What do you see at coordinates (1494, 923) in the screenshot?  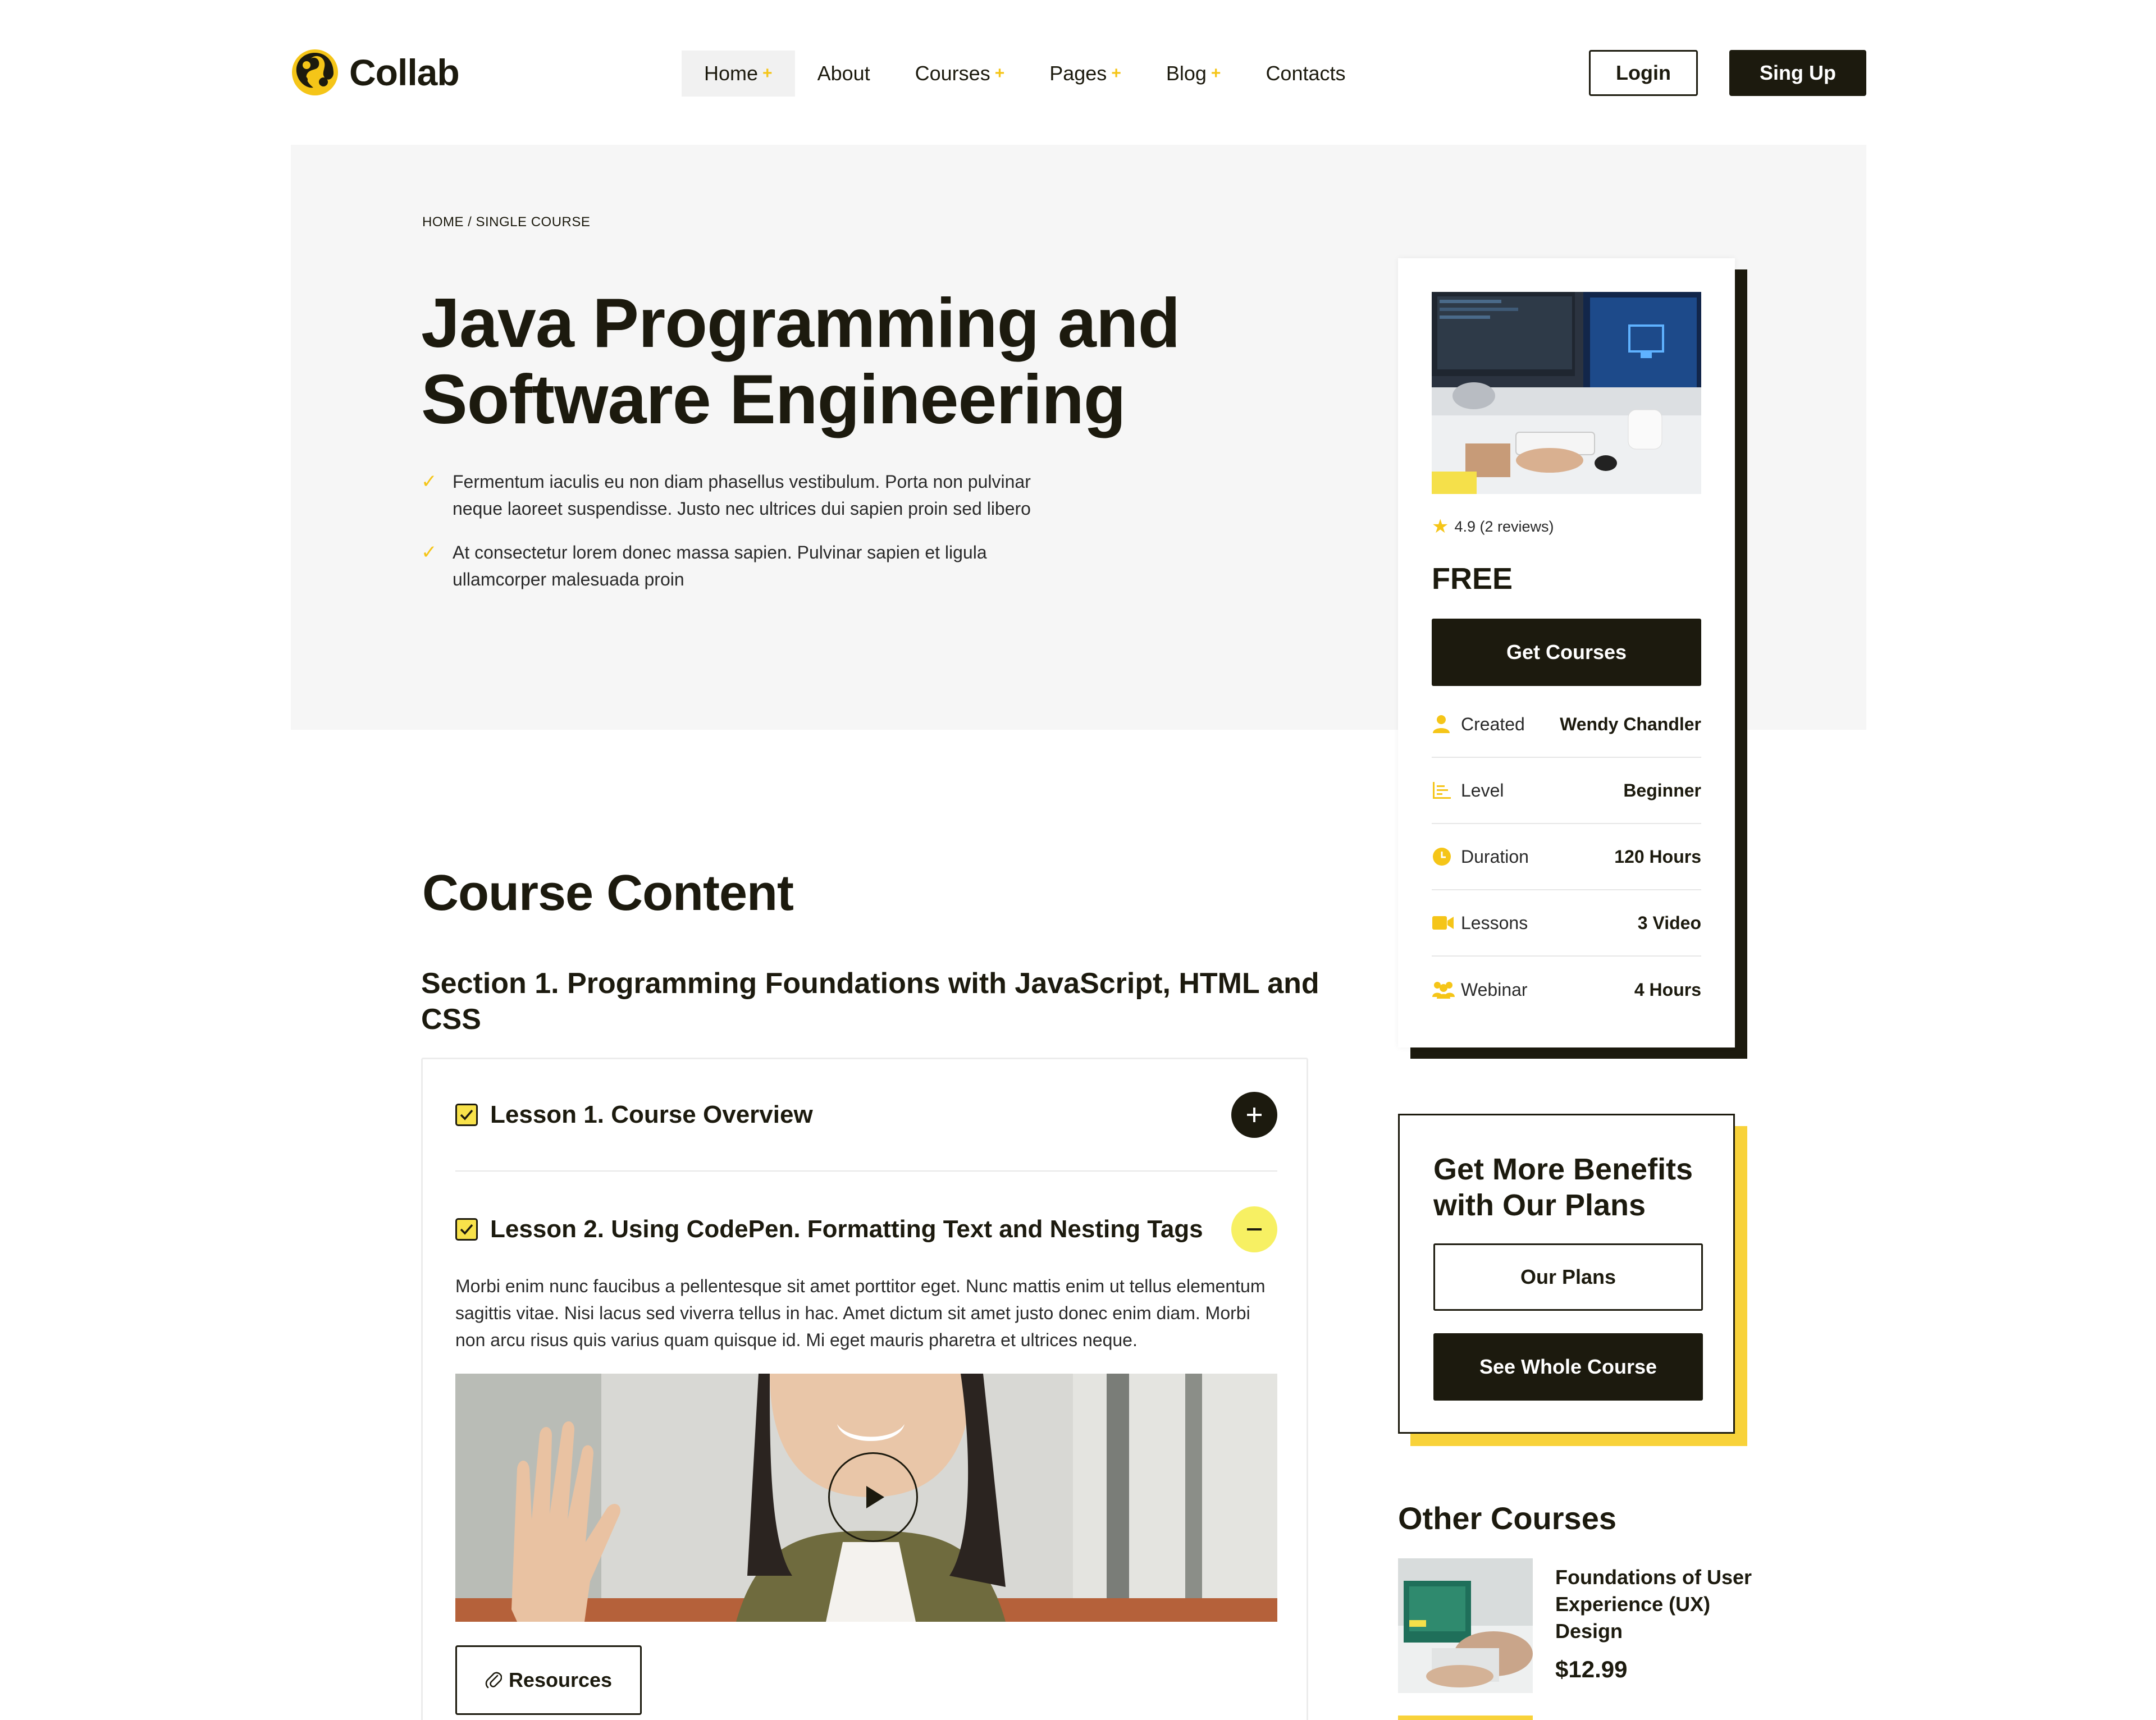 I see `meta-label: Lessons` at bounding box center [1494, 923].